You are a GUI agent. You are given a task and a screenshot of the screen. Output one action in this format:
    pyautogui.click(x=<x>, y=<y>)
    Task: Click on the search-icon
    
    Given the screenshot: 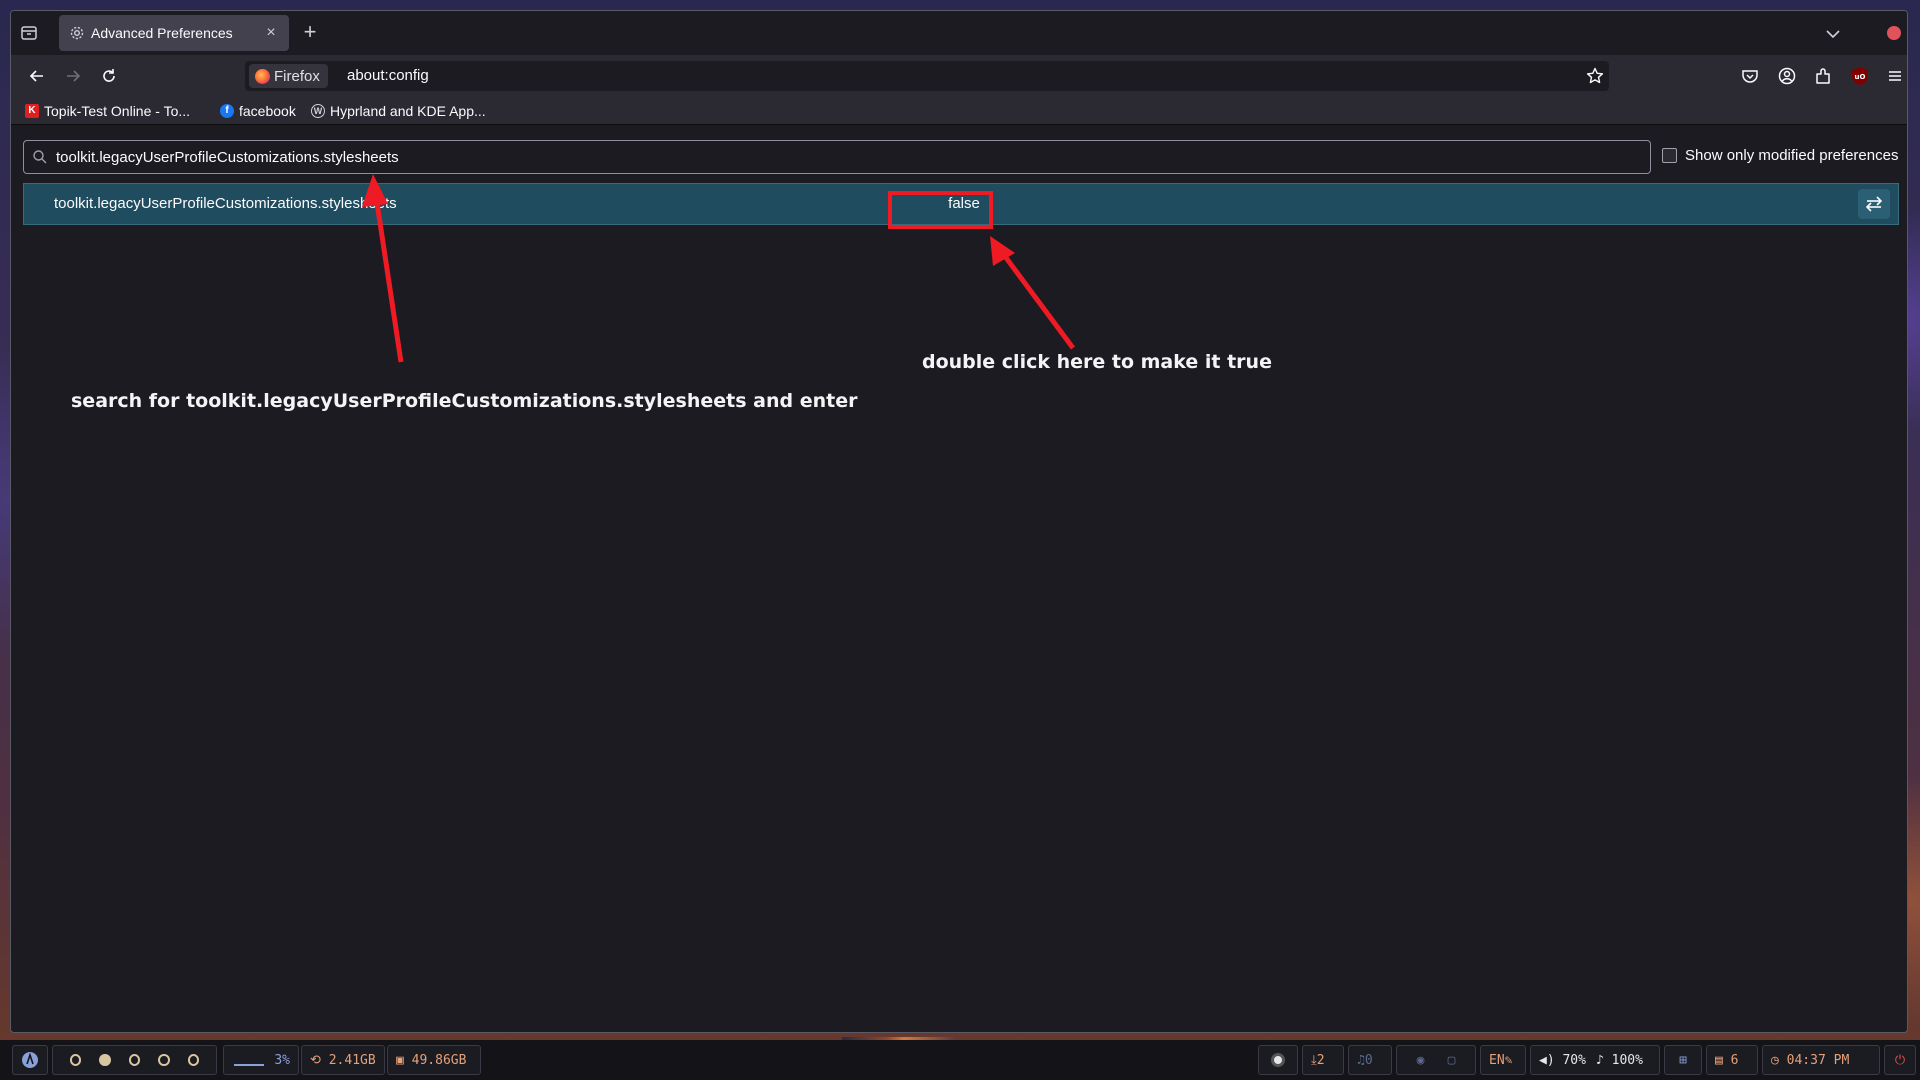 What is the action you would take?
    pyautogui.click(x=40, y=157)
    